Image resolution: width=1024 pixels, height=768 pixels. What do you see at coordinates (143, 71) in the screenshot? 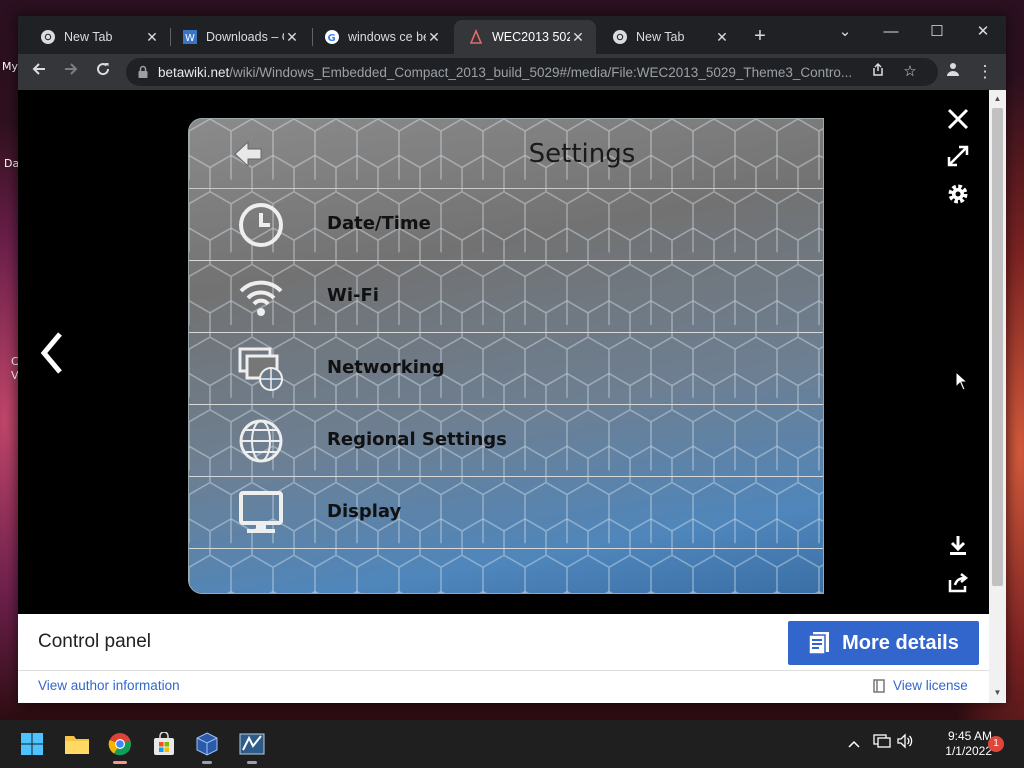
I see `lock-icon` at bounding box center [143, 71].